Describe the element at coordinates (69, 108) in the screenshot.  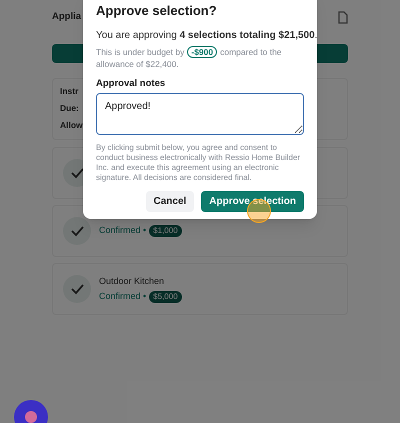
I see `detail-label: Due:` at that location.